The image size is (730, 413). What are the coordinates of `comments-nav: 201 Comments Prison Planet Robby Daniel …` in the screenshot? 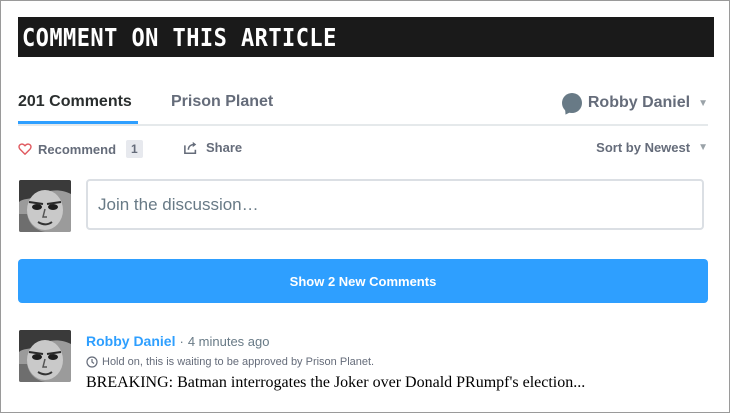 It's located at (363, 106).